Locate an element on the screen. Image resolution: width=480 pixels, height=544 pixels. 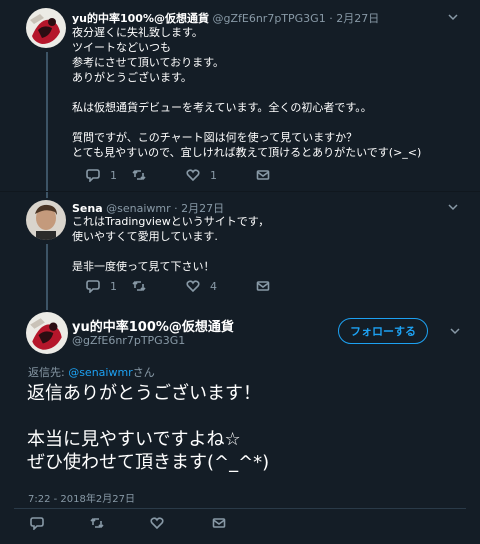
tweet-header: yu的中率100%@仮想通貨 @gZfE6nr7pTPG3G1 · 2月27日 is located at coordinates (225, 18).